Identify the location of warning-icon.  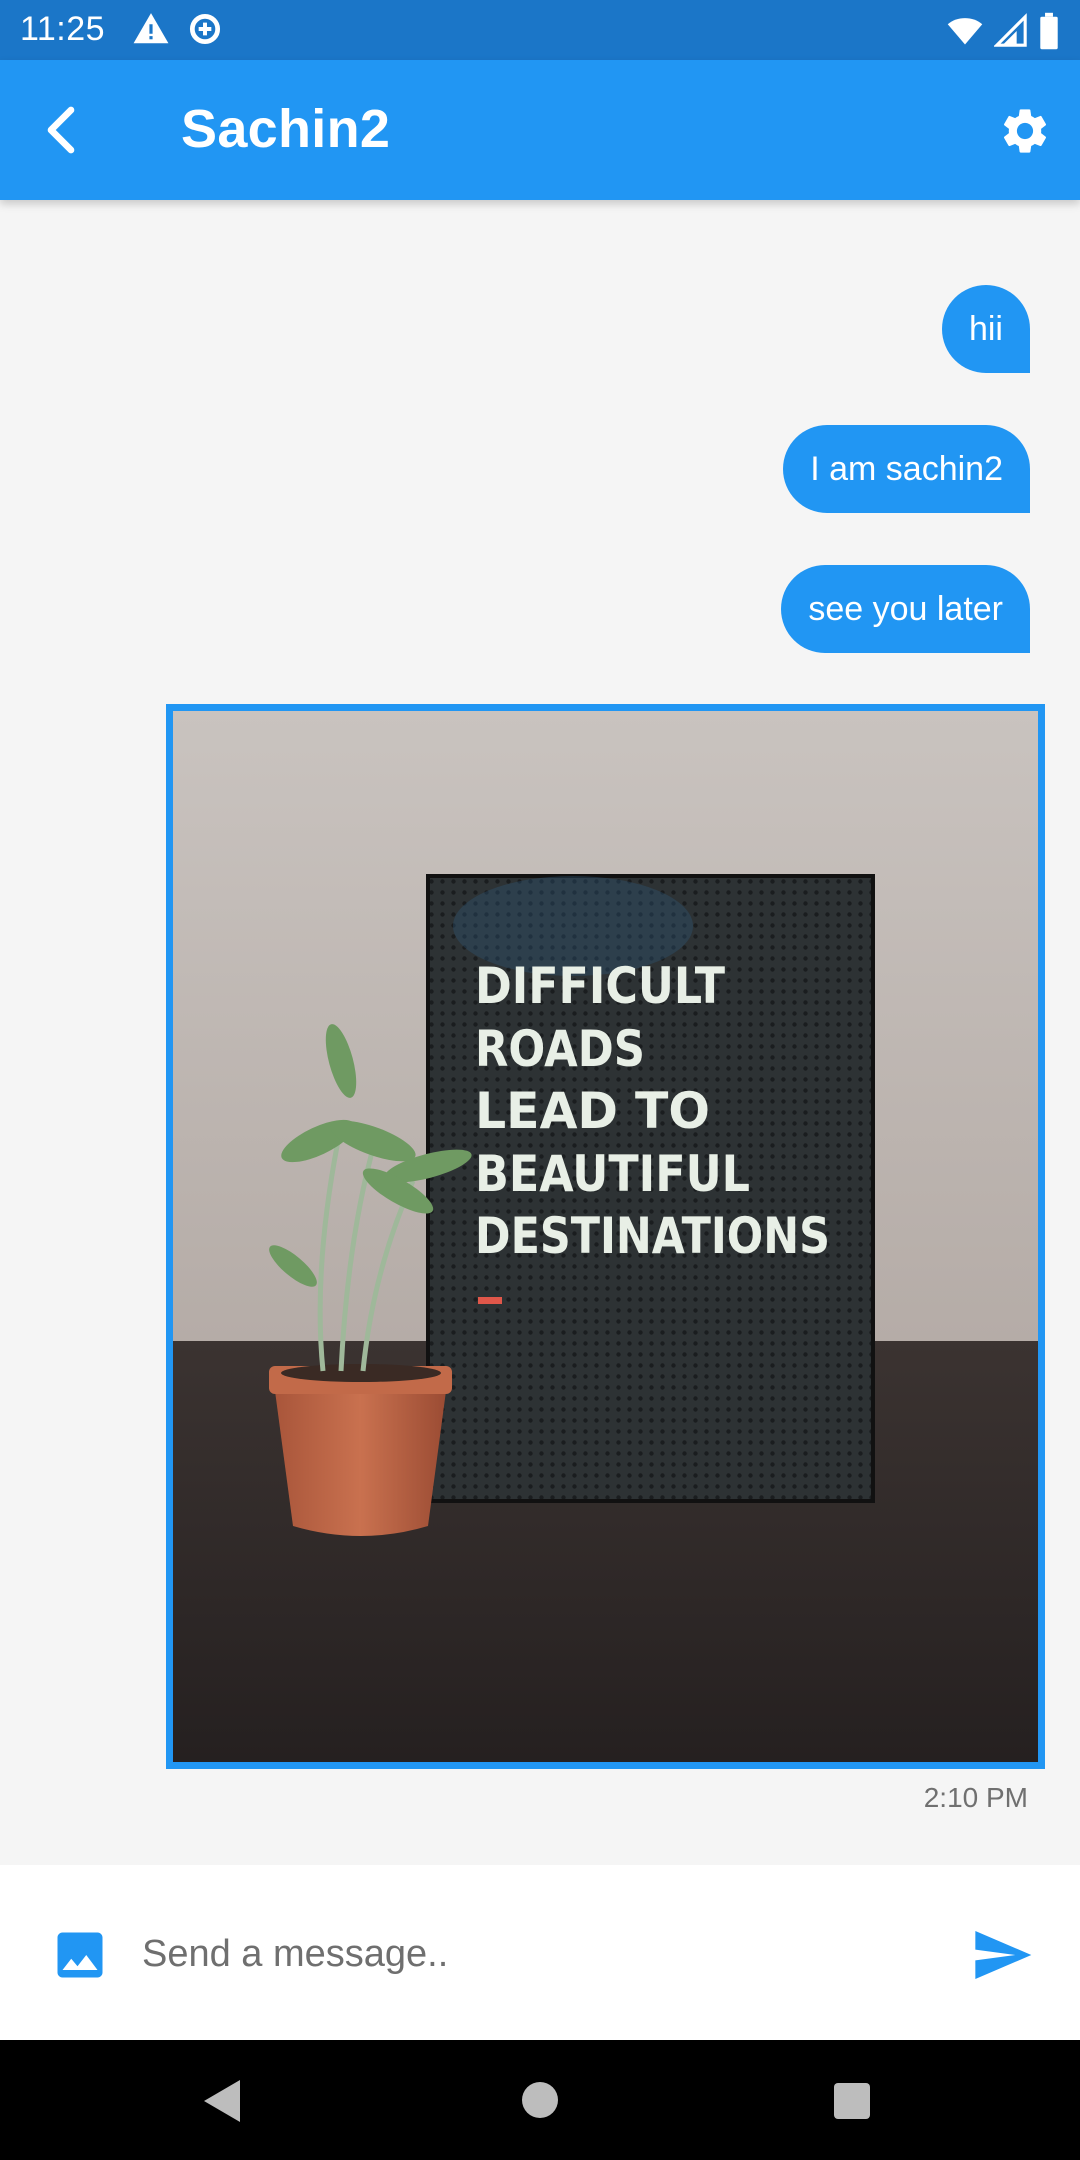
(151, 28).